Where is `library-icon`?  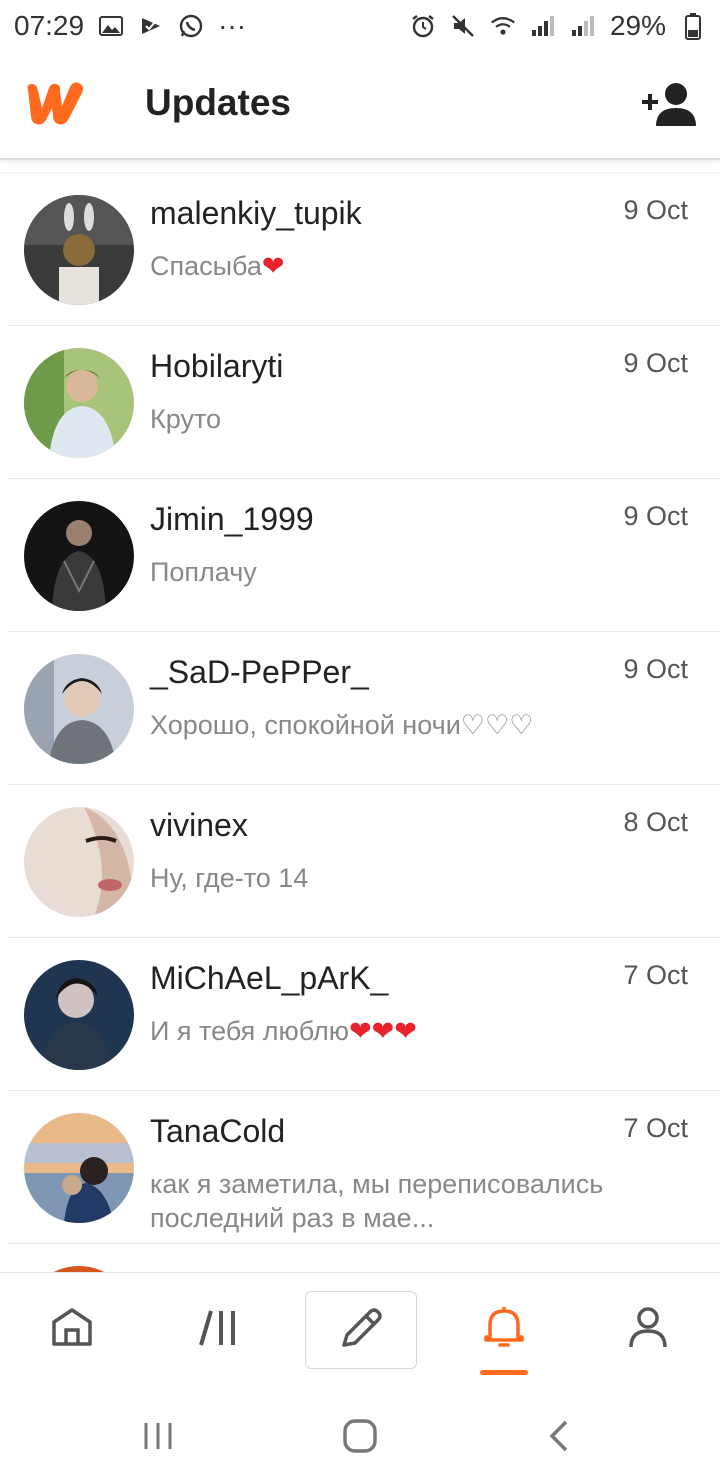
library-icon is located at coordinates (218, 1329).